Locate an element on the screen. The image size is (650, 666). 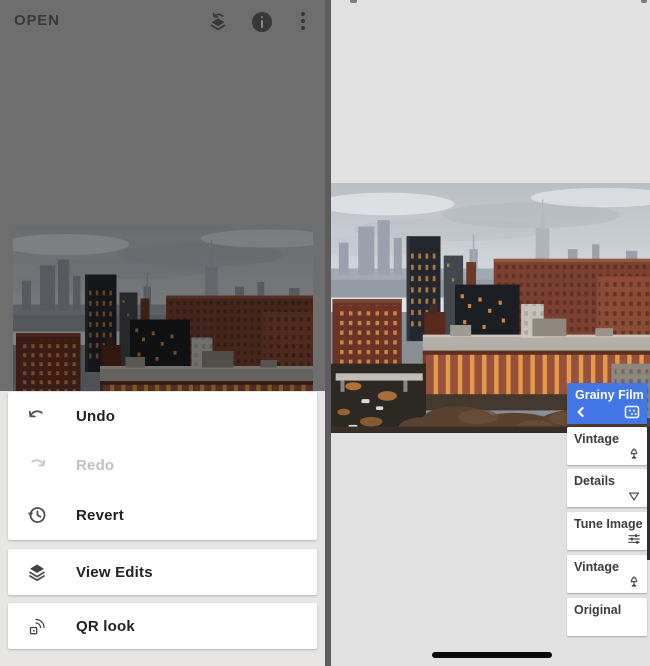
home-indicator is located at coordinates (492, 655).